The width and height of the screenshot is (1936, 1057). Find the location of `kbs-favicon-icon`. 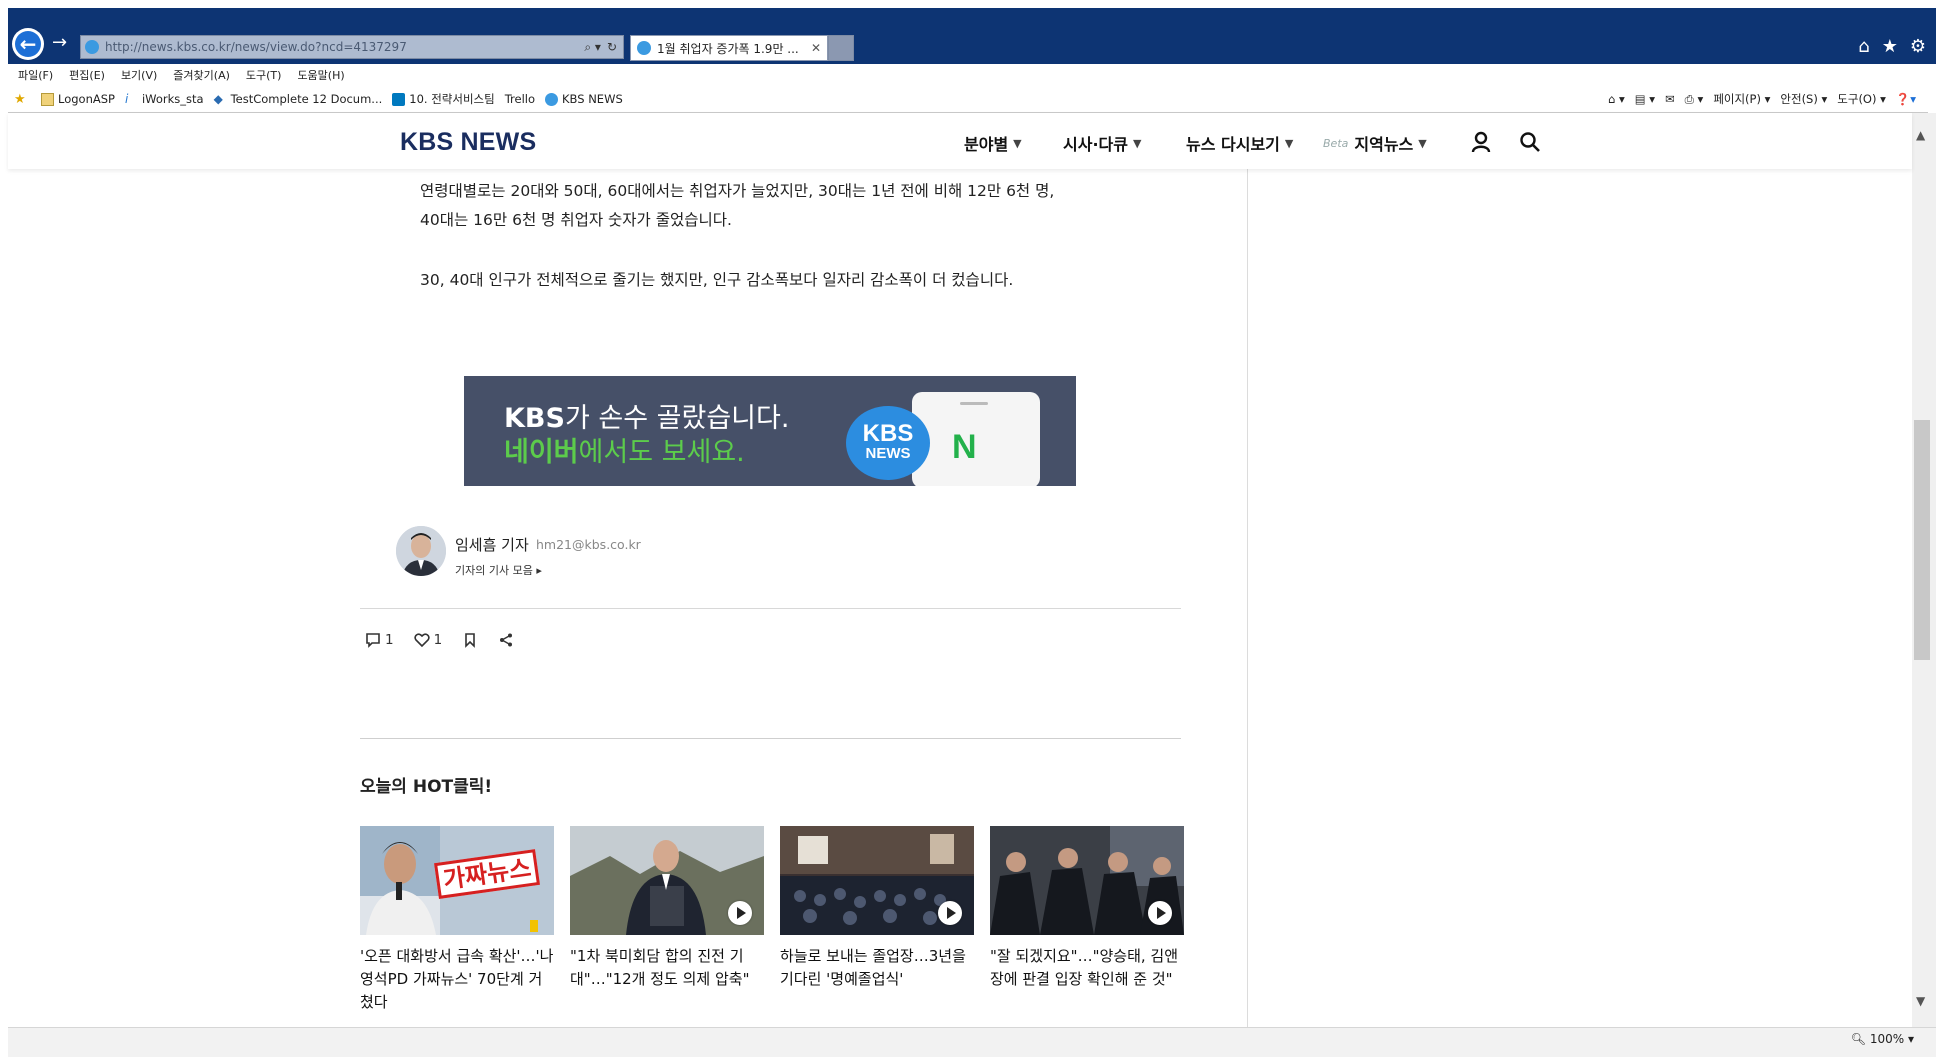

kbs-favicon-icon is located at coordinates (552, 99).